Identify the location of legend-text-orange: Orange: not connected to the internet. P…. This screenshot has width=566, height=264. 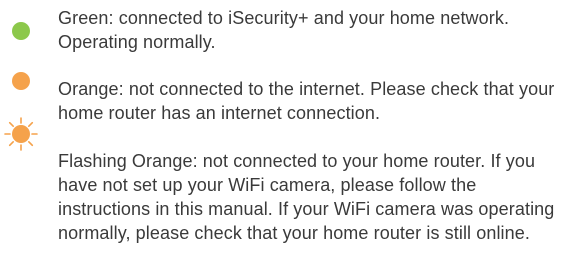
(306, 101).